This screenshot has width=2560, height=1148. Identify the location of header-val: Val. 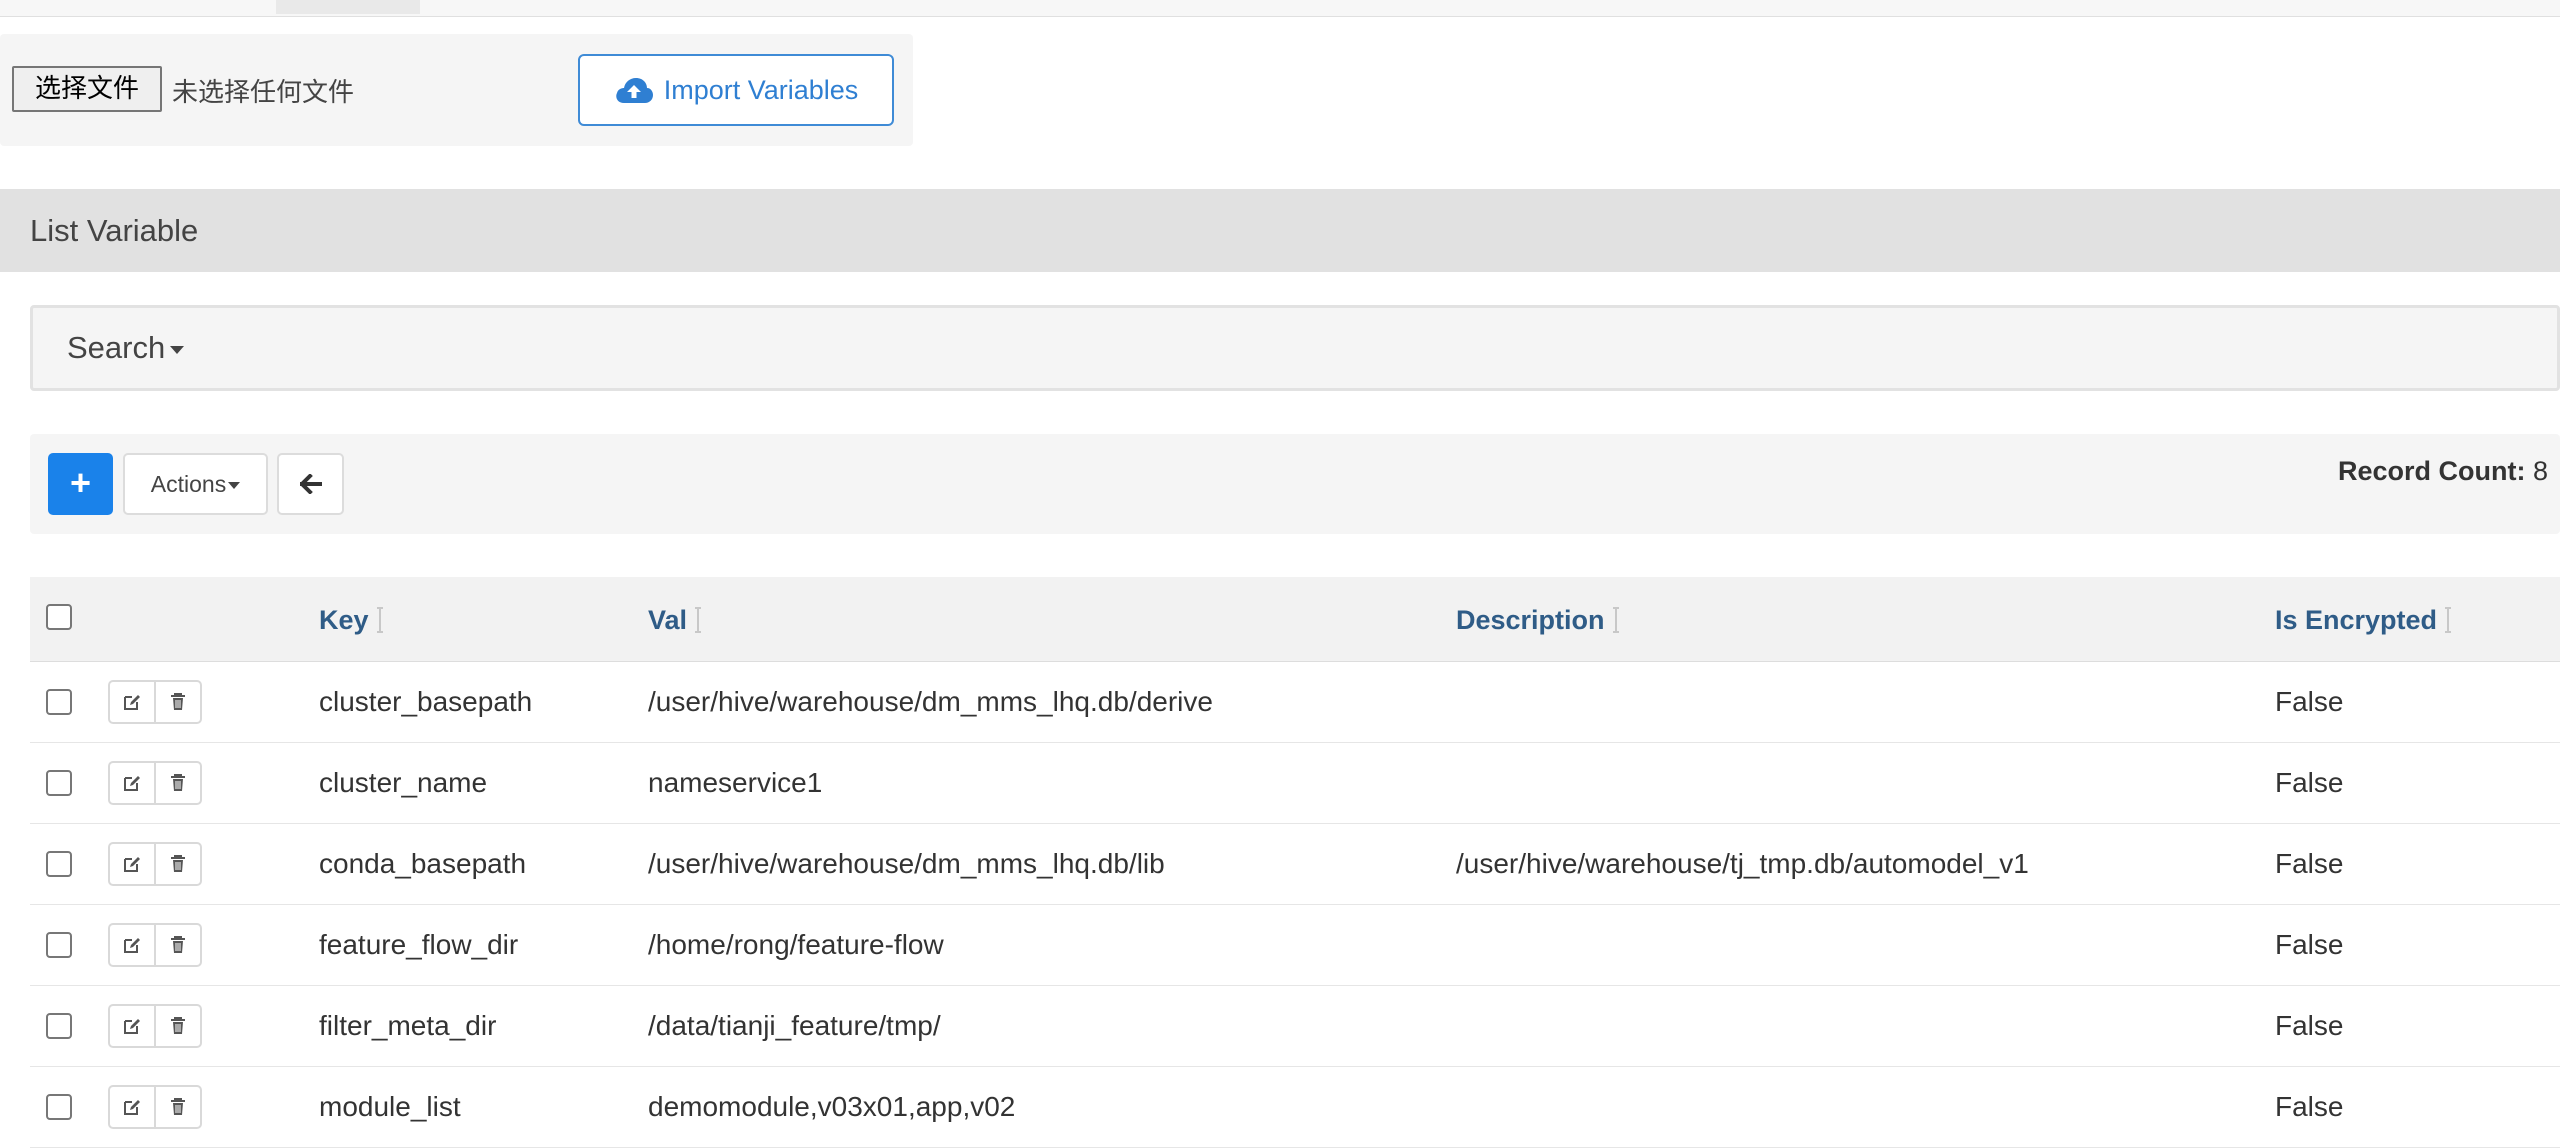
(675, 620).